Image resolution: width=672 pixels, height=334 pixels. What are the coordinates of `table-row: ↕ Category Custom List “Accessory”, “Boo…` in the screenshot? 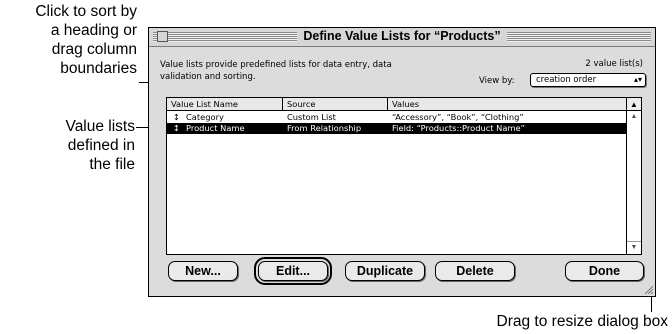 It's located at (397, 117).